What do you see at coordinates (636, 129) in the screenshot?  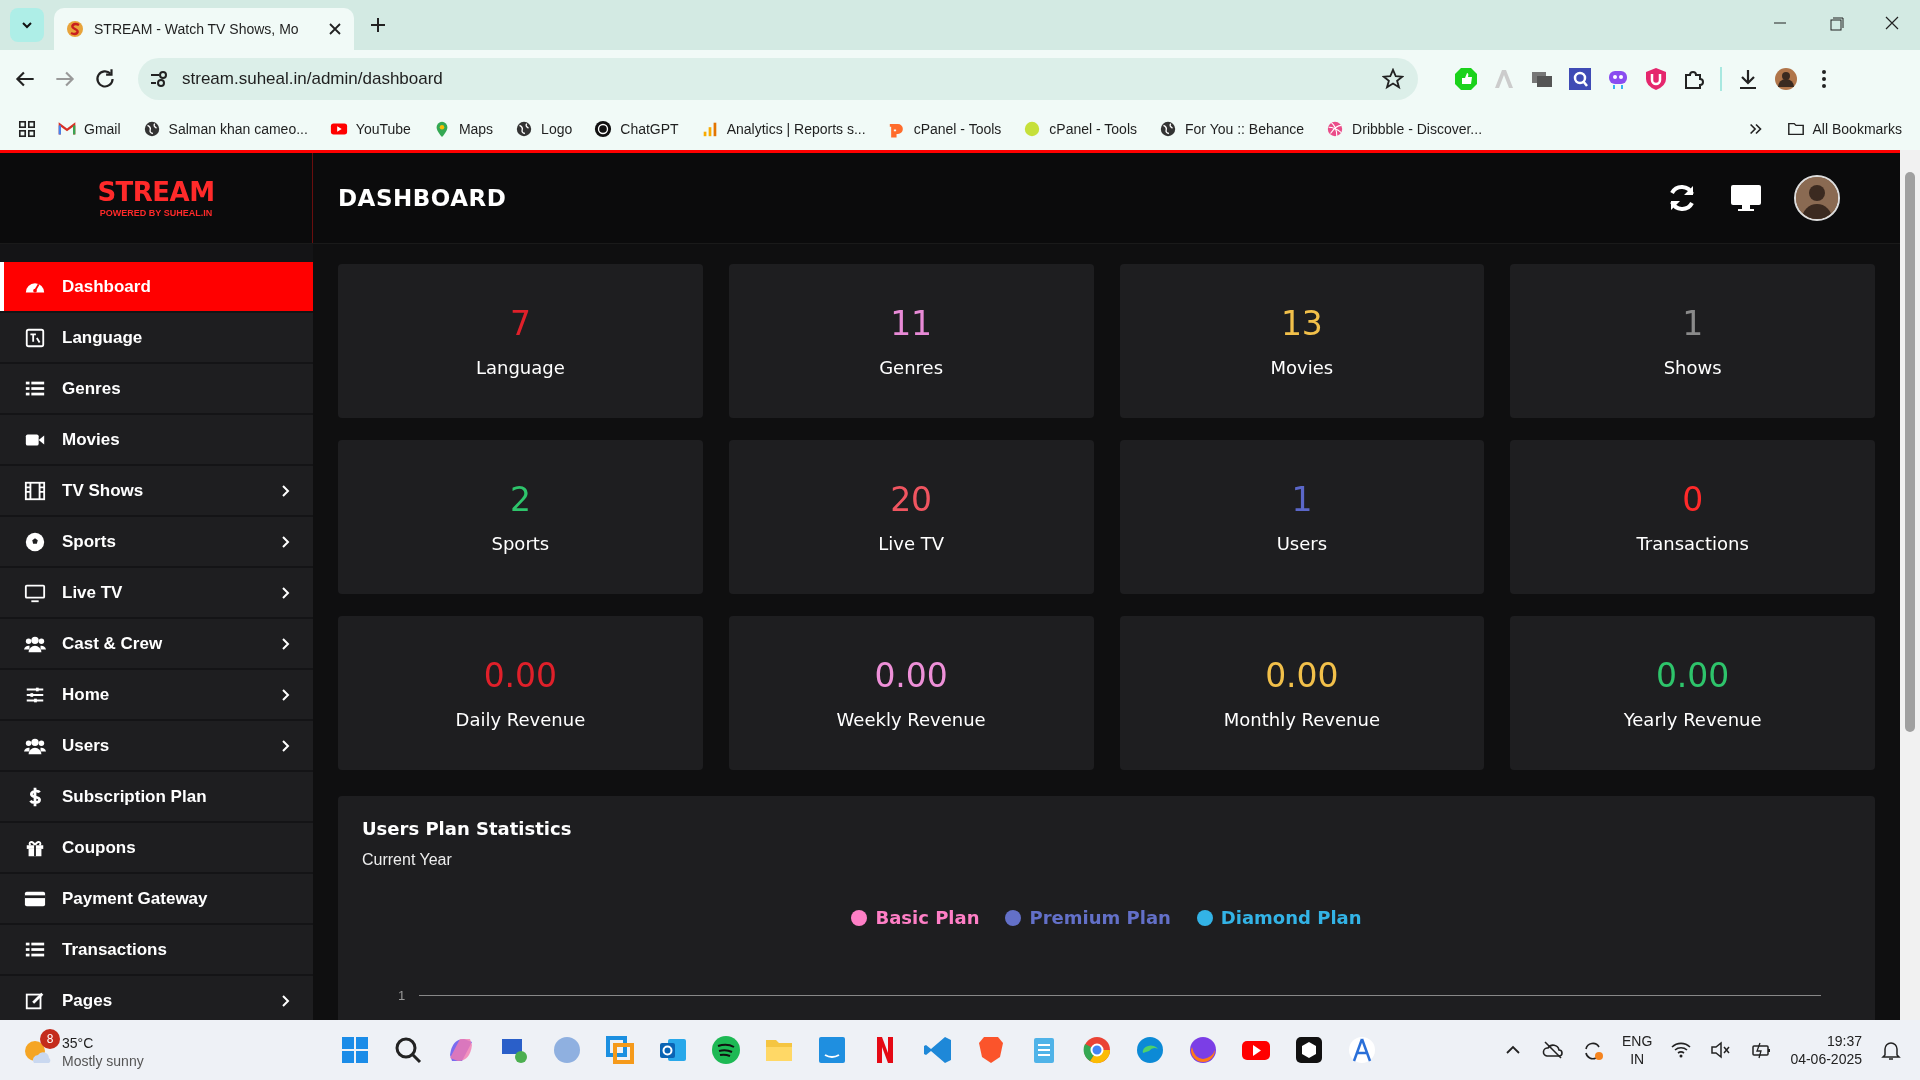 I see `bookmark: ChatGPT` at bounding box center [636, 129].